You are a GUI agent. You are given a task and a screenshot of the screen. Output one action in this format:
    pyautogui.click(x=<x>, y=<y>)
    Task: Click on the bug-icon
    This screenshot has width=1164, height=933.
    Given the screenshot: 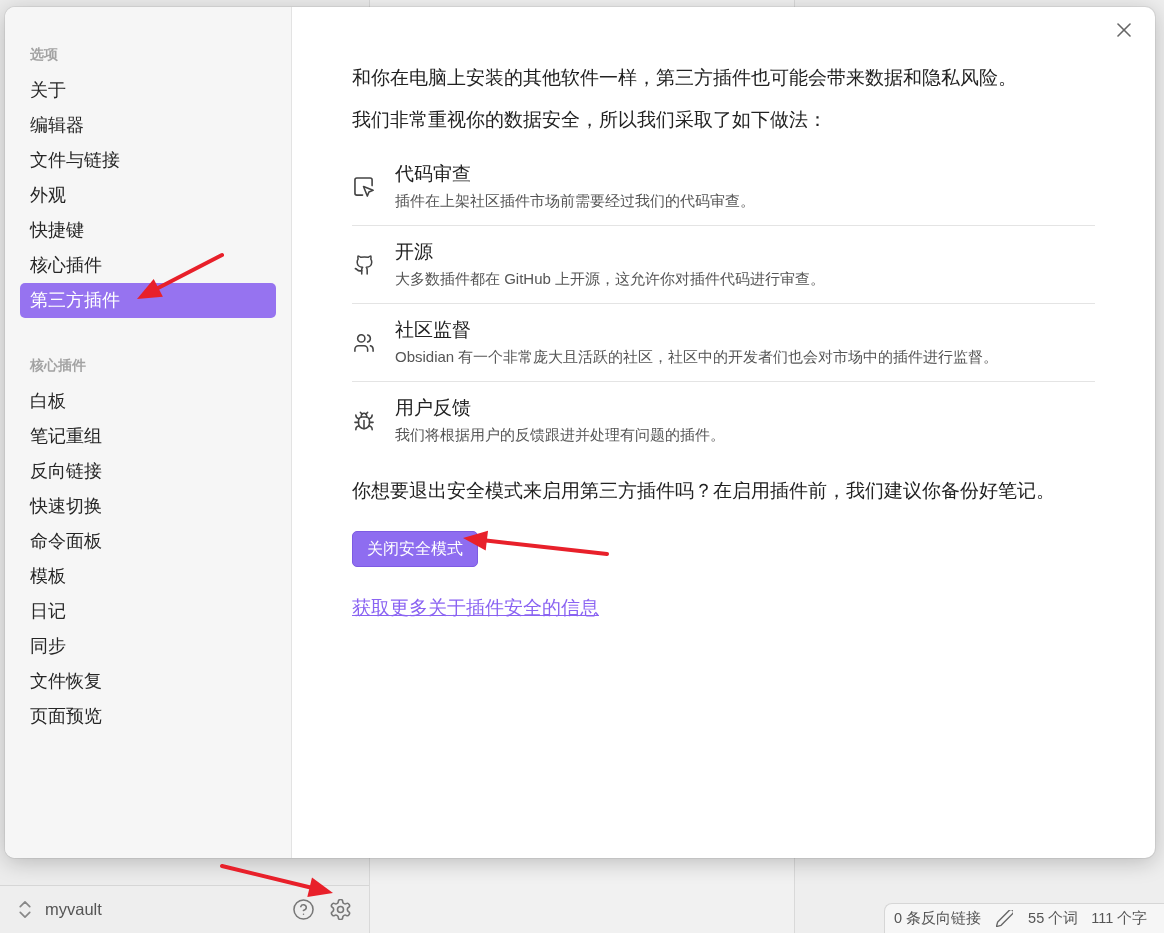 What is the action you would take?
    pyautogui.click(x=364, y=420)
    